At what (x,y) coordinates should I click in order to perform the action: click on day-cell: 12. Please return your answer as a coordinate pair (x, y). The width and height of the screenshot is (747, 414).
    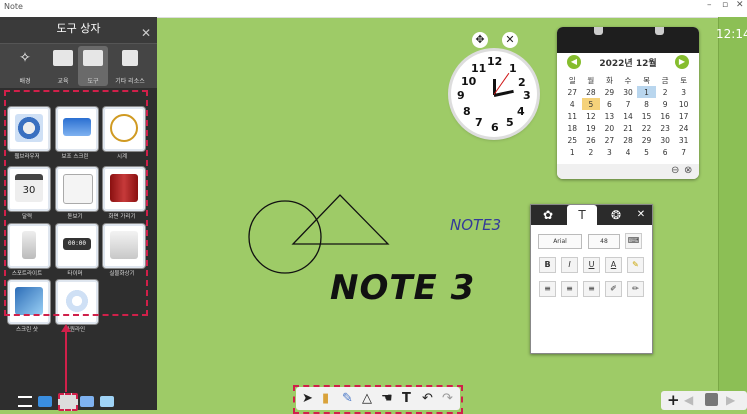
    Looking at the image, I should click on (591, 116).